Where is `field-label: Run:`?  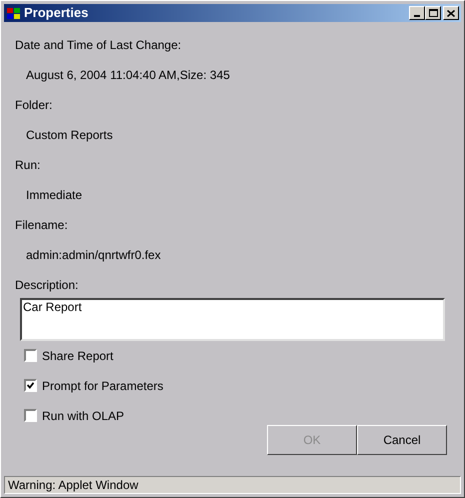 field-label: Run: is located at coordinates (28, 164).